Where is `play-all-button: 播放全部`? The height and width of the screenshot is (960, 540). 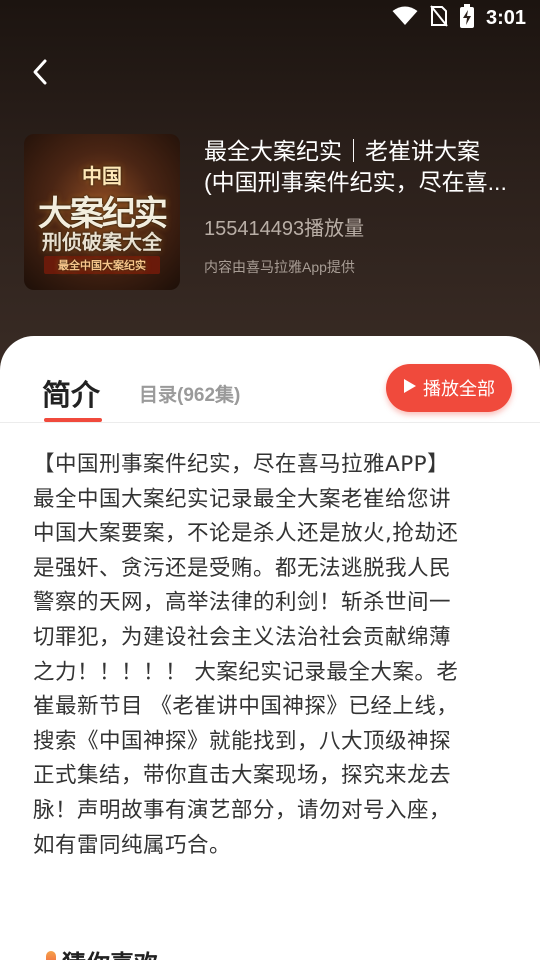
play-all-button: 播放全部 is located at coordinates (449, 388).